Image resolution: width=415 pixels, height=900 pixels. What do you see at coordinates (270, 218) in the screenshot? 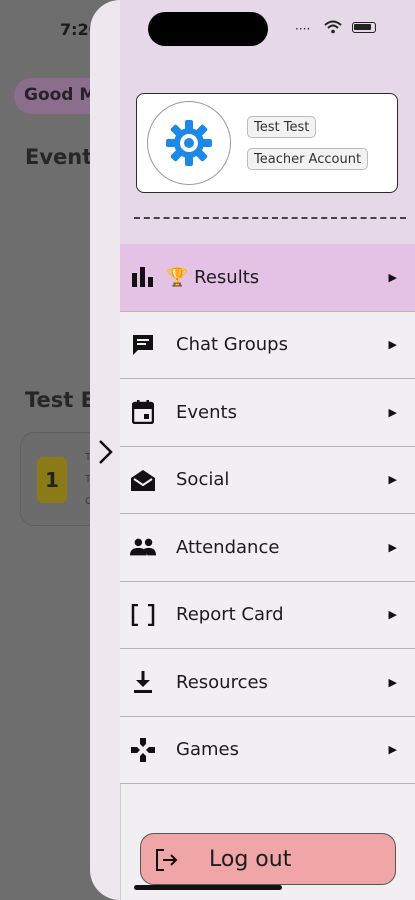
I see `divider` at bounding box center [270, 218].